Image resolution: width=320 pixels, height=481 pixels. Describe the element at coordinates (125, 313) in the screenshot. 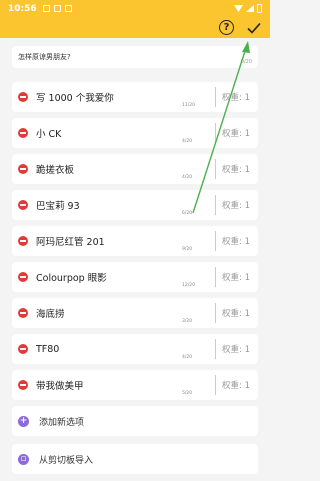

I see `option-text: 海底捞` at that location.